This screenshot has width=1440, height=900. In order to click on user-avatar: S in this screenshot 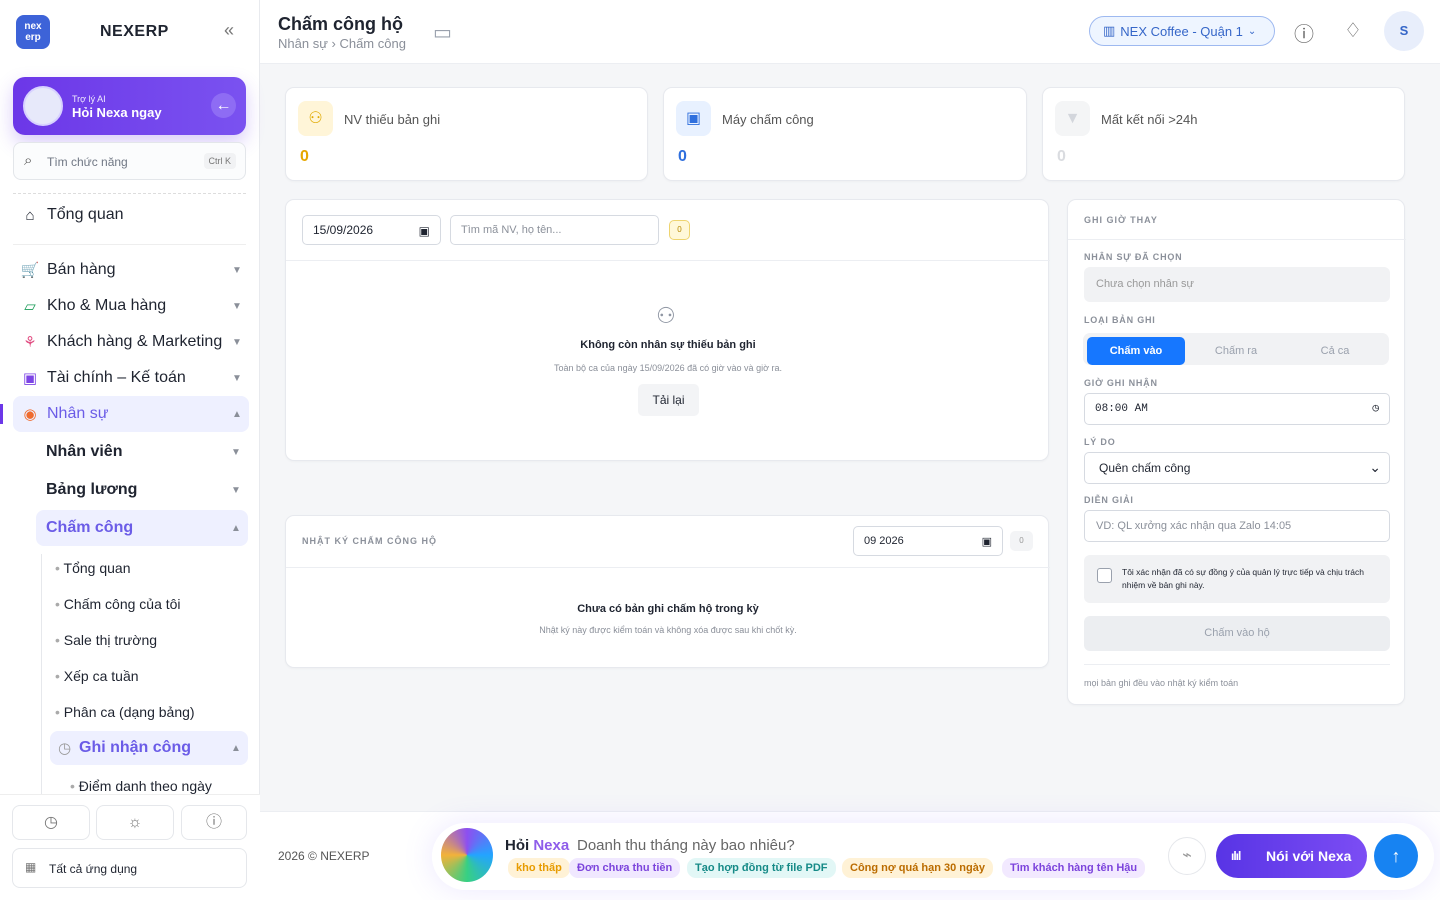, I will do `click(1404, 31)`.